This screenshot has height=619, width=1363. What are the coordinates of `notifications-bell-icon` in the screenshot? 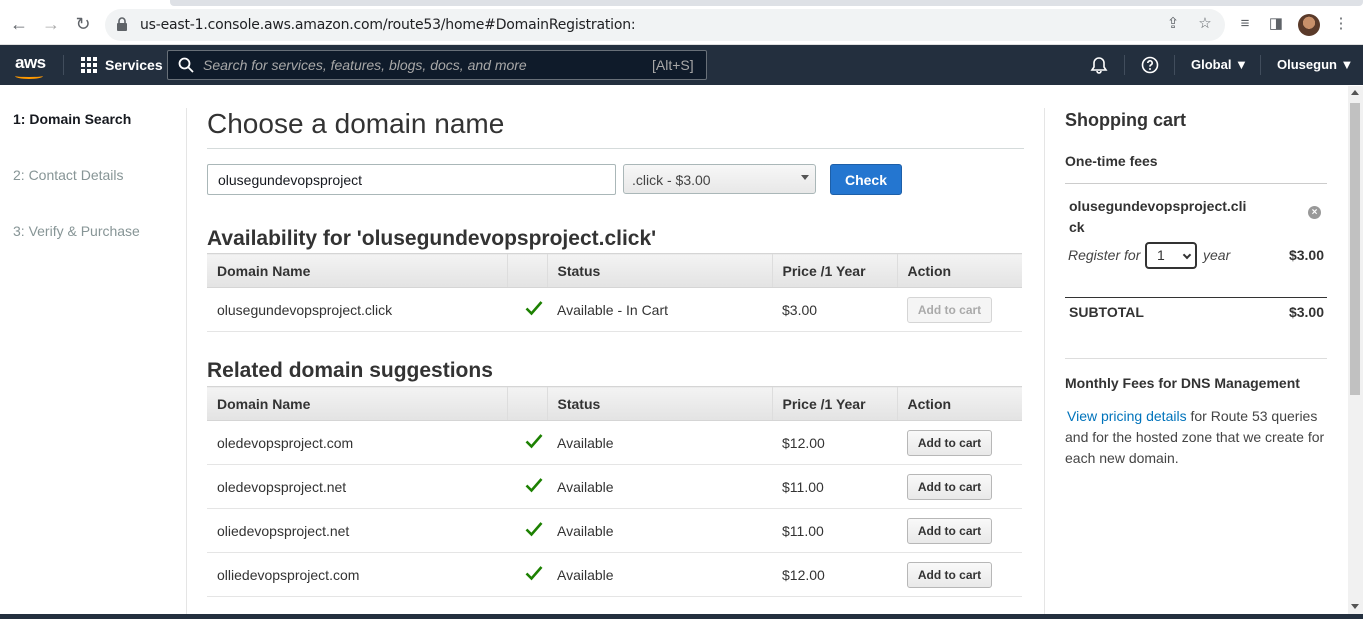 It's located at (1099, 65).